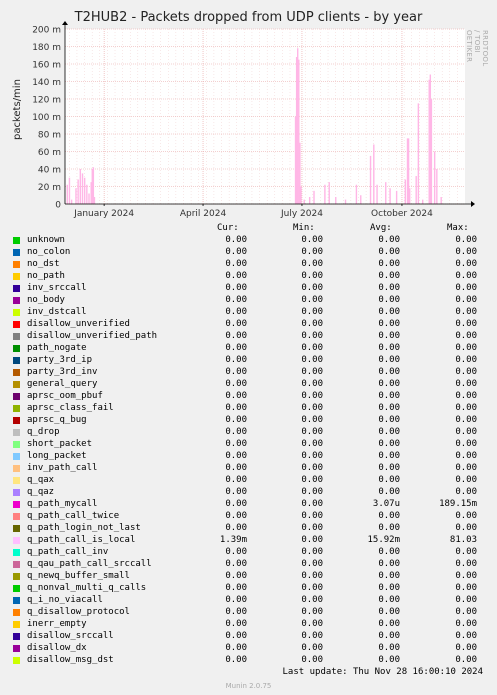 This screenshot has width=497, height=695. What do you see at coordinates (248, 589) in the screenshot?
I see `legend-row: q_nonval_multi_q_calls 0.00 0.00 0.00 0.00` at bounding box center [248, 589].